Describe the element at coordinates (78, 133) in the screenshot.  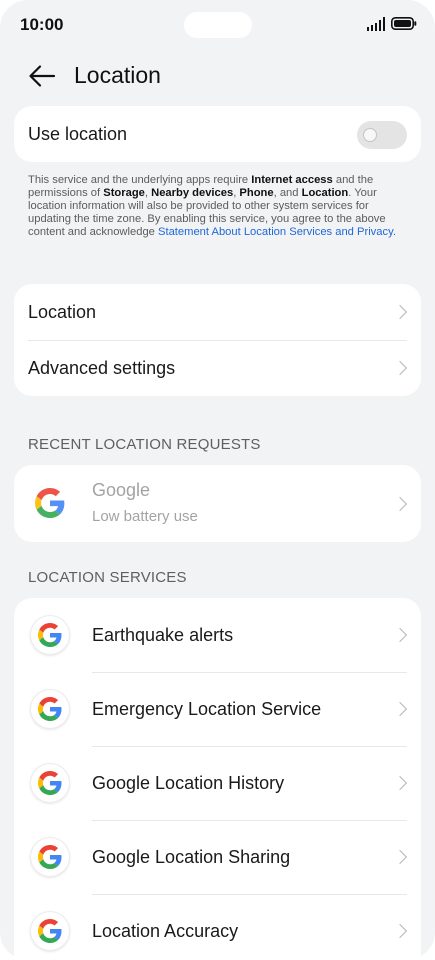
I see `use-location-label: Use location` at that location.